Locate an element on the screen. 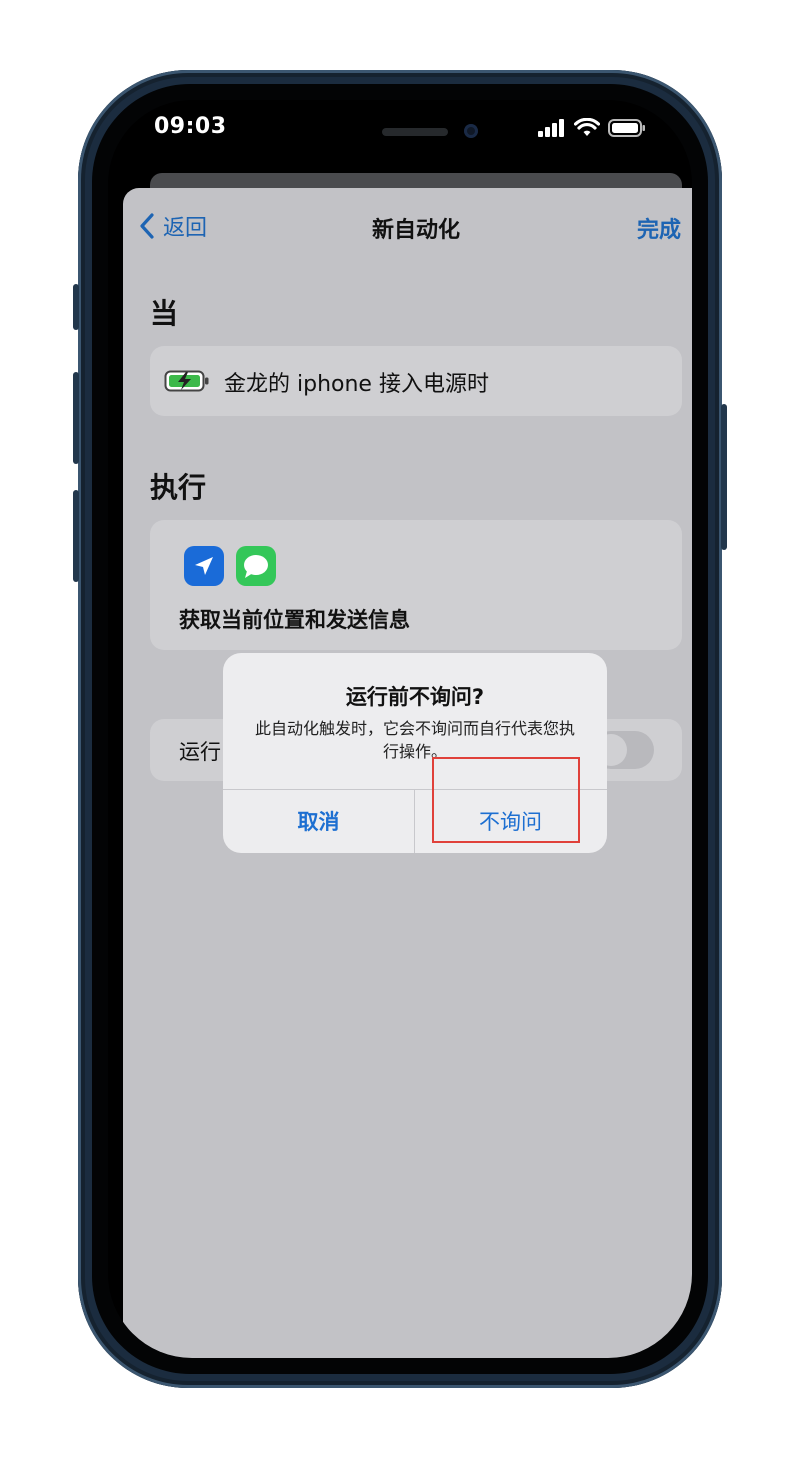  speech-bubble-glyph is located at coordinates (256, 566).